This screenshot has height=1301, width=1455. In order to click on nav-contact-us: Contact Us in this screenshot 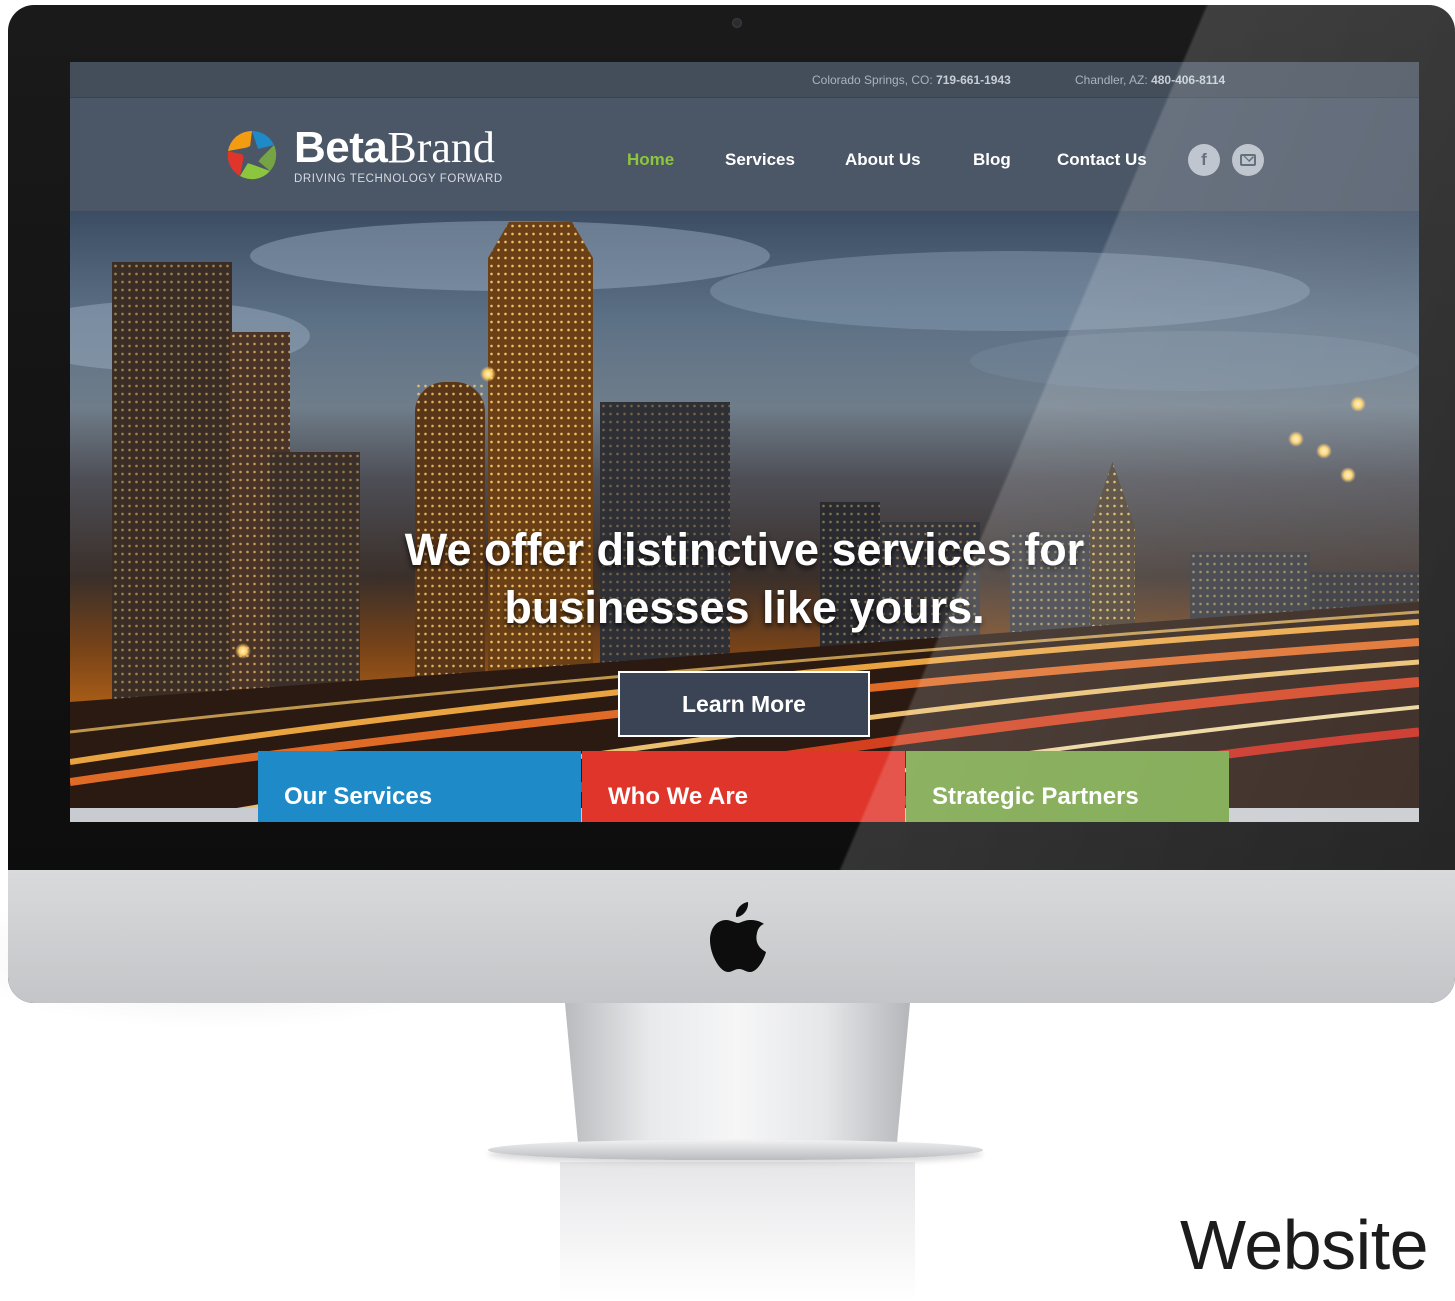, I will do `click(1102, 160)`.